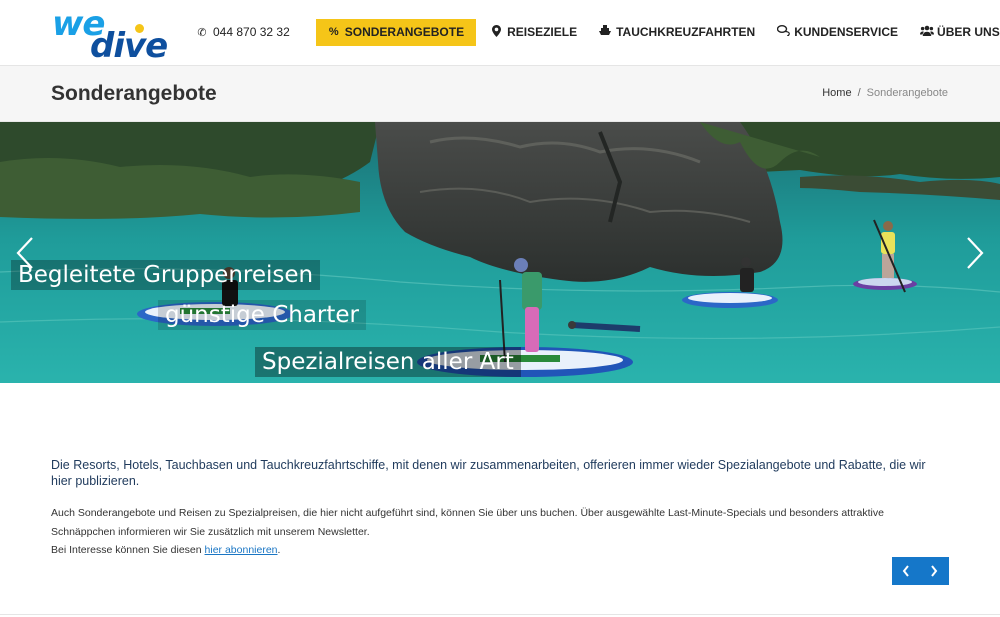 This screenshot has width=1000, height=617. I want to click on wedive-logo: we dive, so click(113, 35).